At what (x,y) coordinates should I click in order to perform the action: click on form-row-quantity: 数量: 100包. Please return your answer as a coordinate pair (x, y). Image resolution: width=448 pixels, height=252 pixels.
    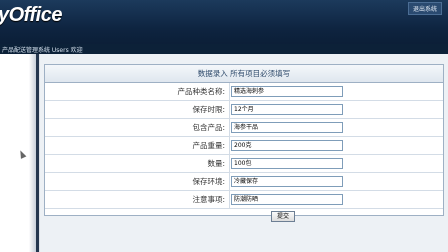
    Looking at the image, I should click on (244, 164).